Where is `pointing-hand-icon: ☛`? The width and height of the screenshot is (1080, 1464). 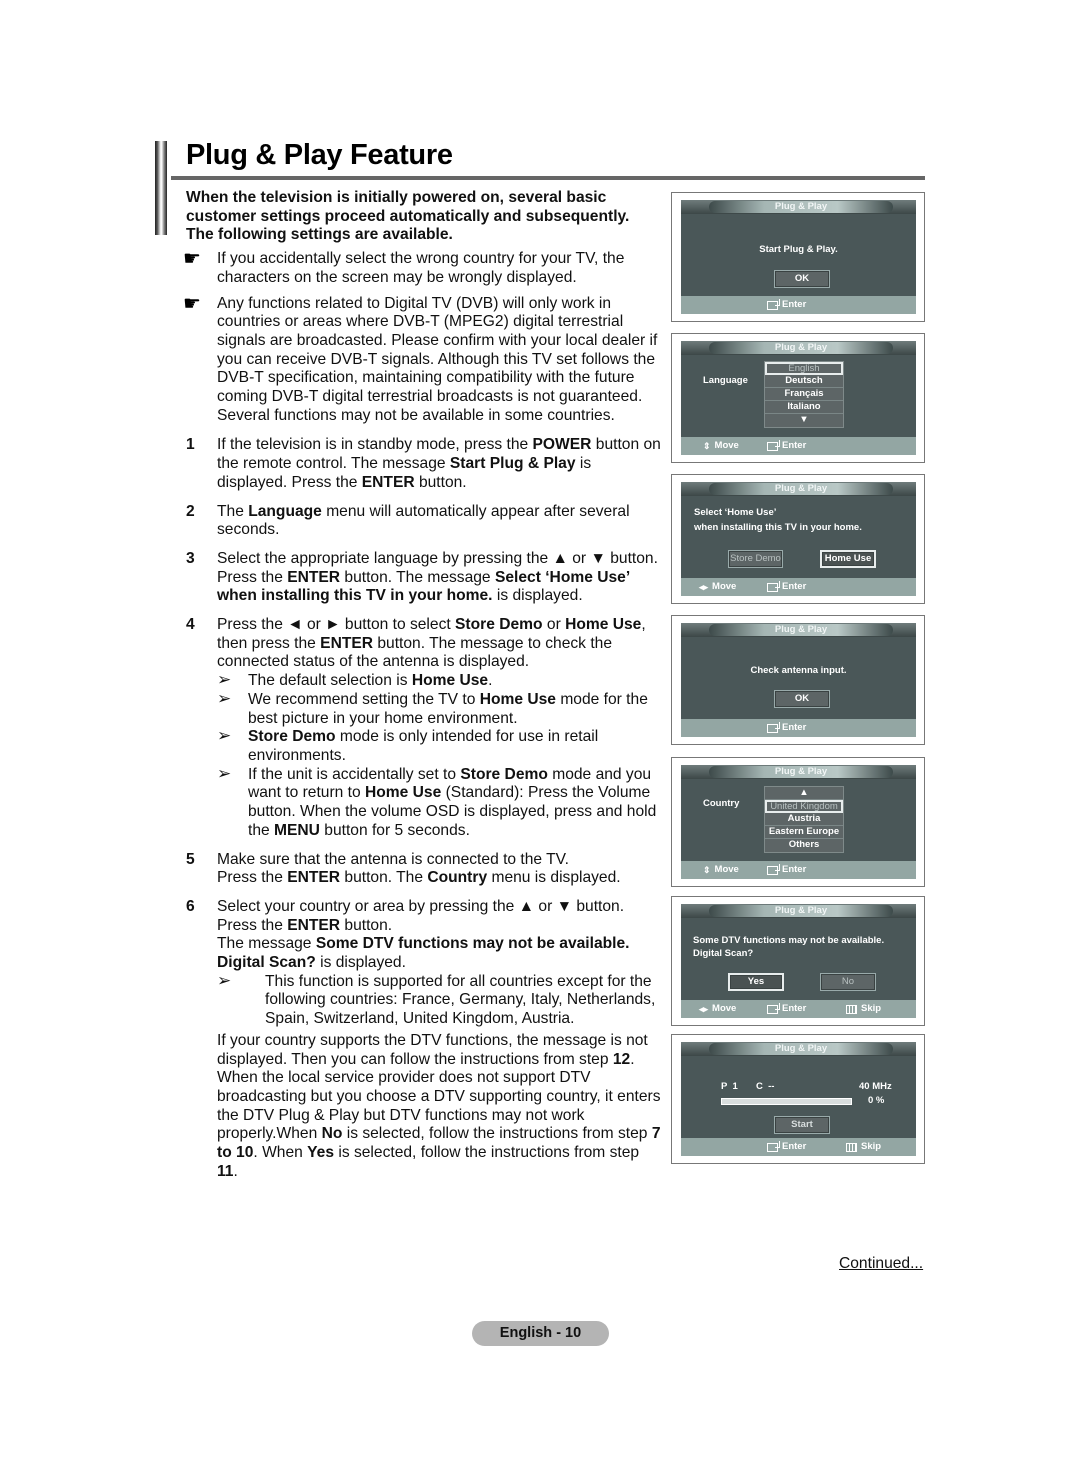 pointing-hand-icon: ☛ is located at coordinates (192, 259).